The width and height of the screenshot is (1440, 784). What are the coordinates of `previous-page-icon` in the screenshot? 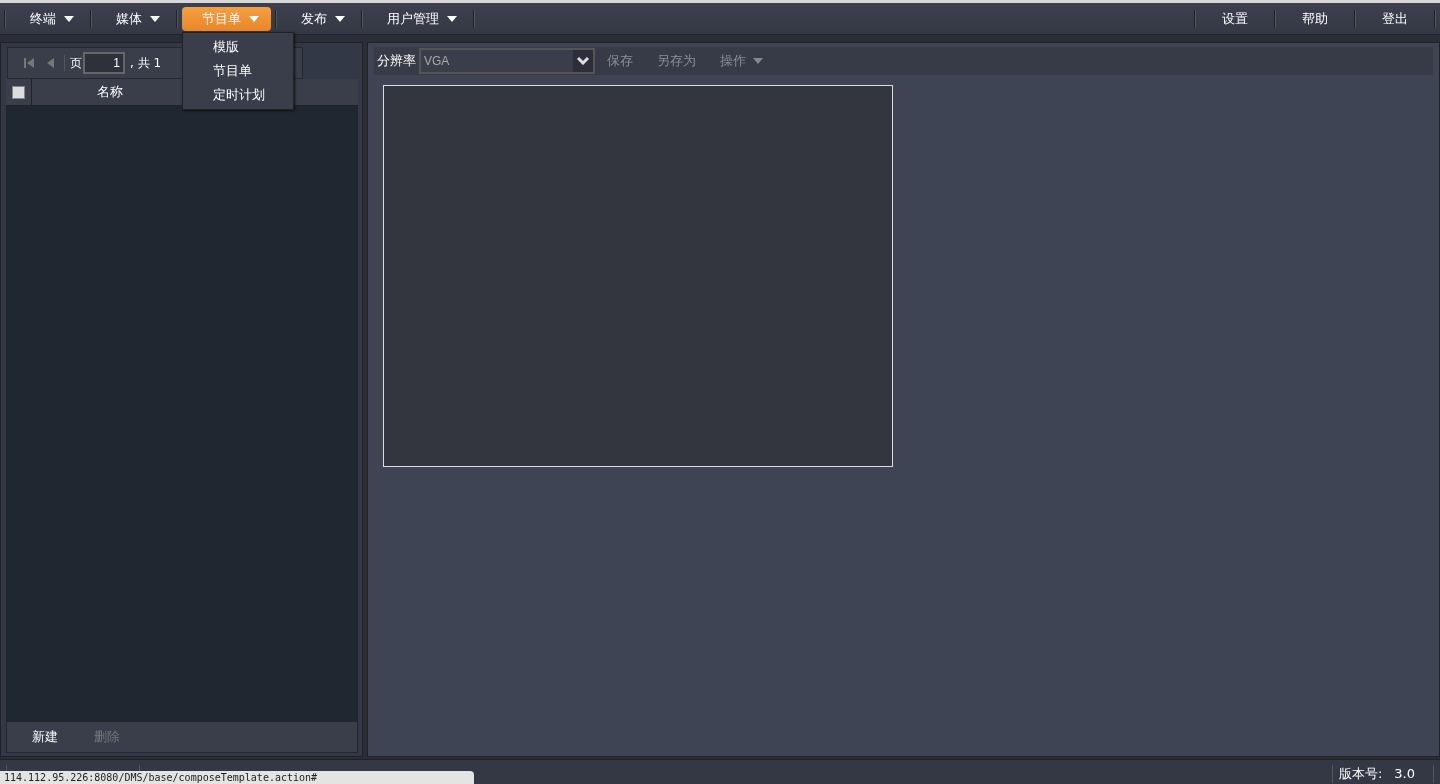 It's located at (51, 63).